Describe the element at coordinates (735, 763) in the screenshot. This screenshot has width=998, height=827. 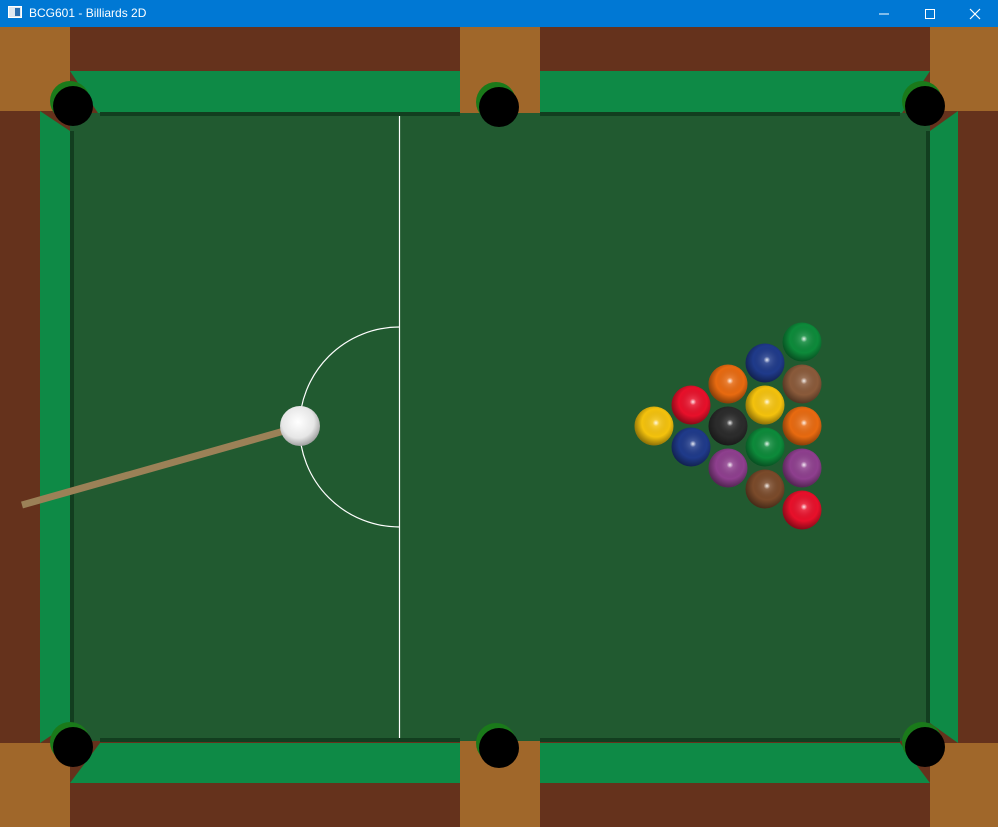
I see `rail-bottom-right` at that location.